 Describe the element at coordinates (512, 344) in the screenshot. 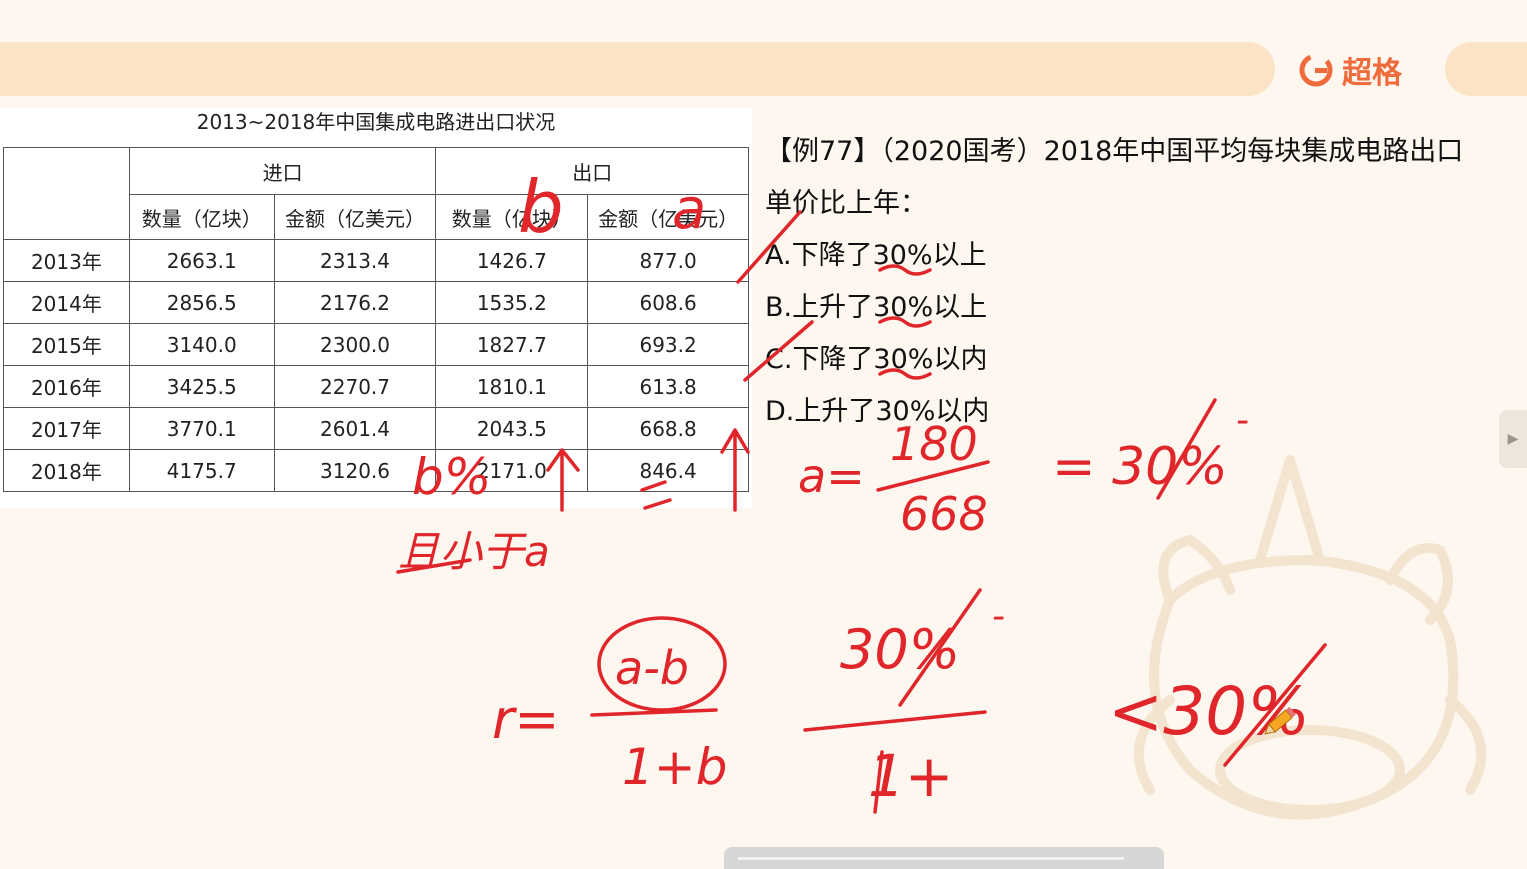

I see `cell-export-qty: 1827.7` at that location.